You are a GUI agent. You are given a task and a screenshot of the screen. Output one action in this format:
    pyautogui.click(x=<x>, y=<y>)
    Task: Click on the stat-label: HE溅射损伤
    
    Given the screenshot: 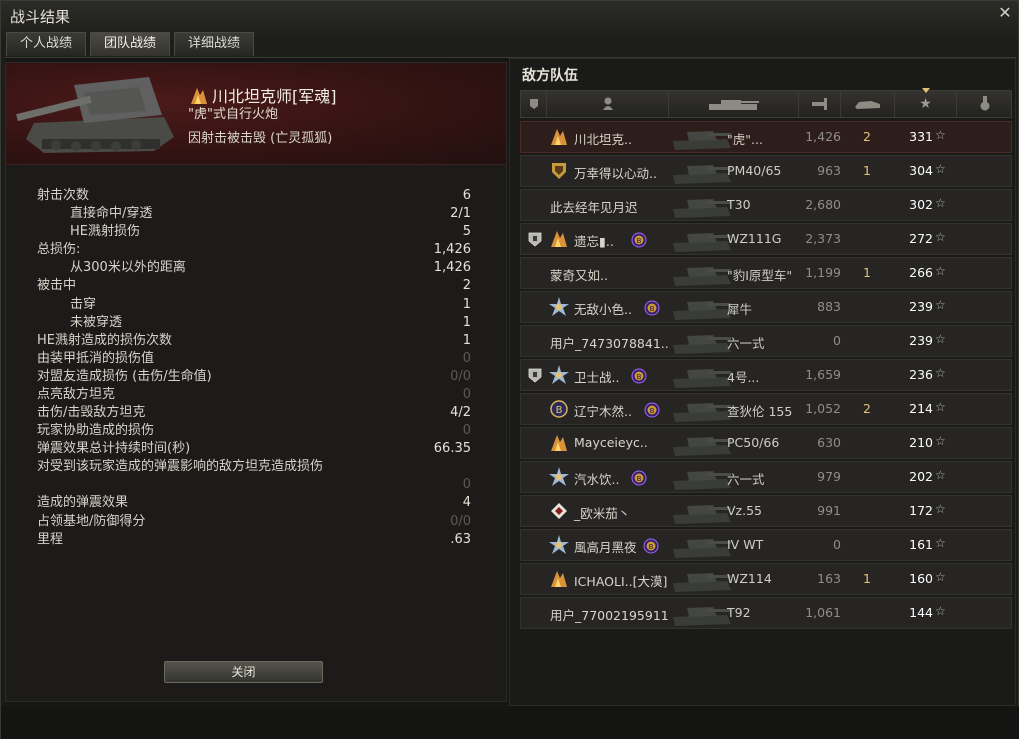 What is the action you would take?
    pyautogui.click(x=105, y=232)
    